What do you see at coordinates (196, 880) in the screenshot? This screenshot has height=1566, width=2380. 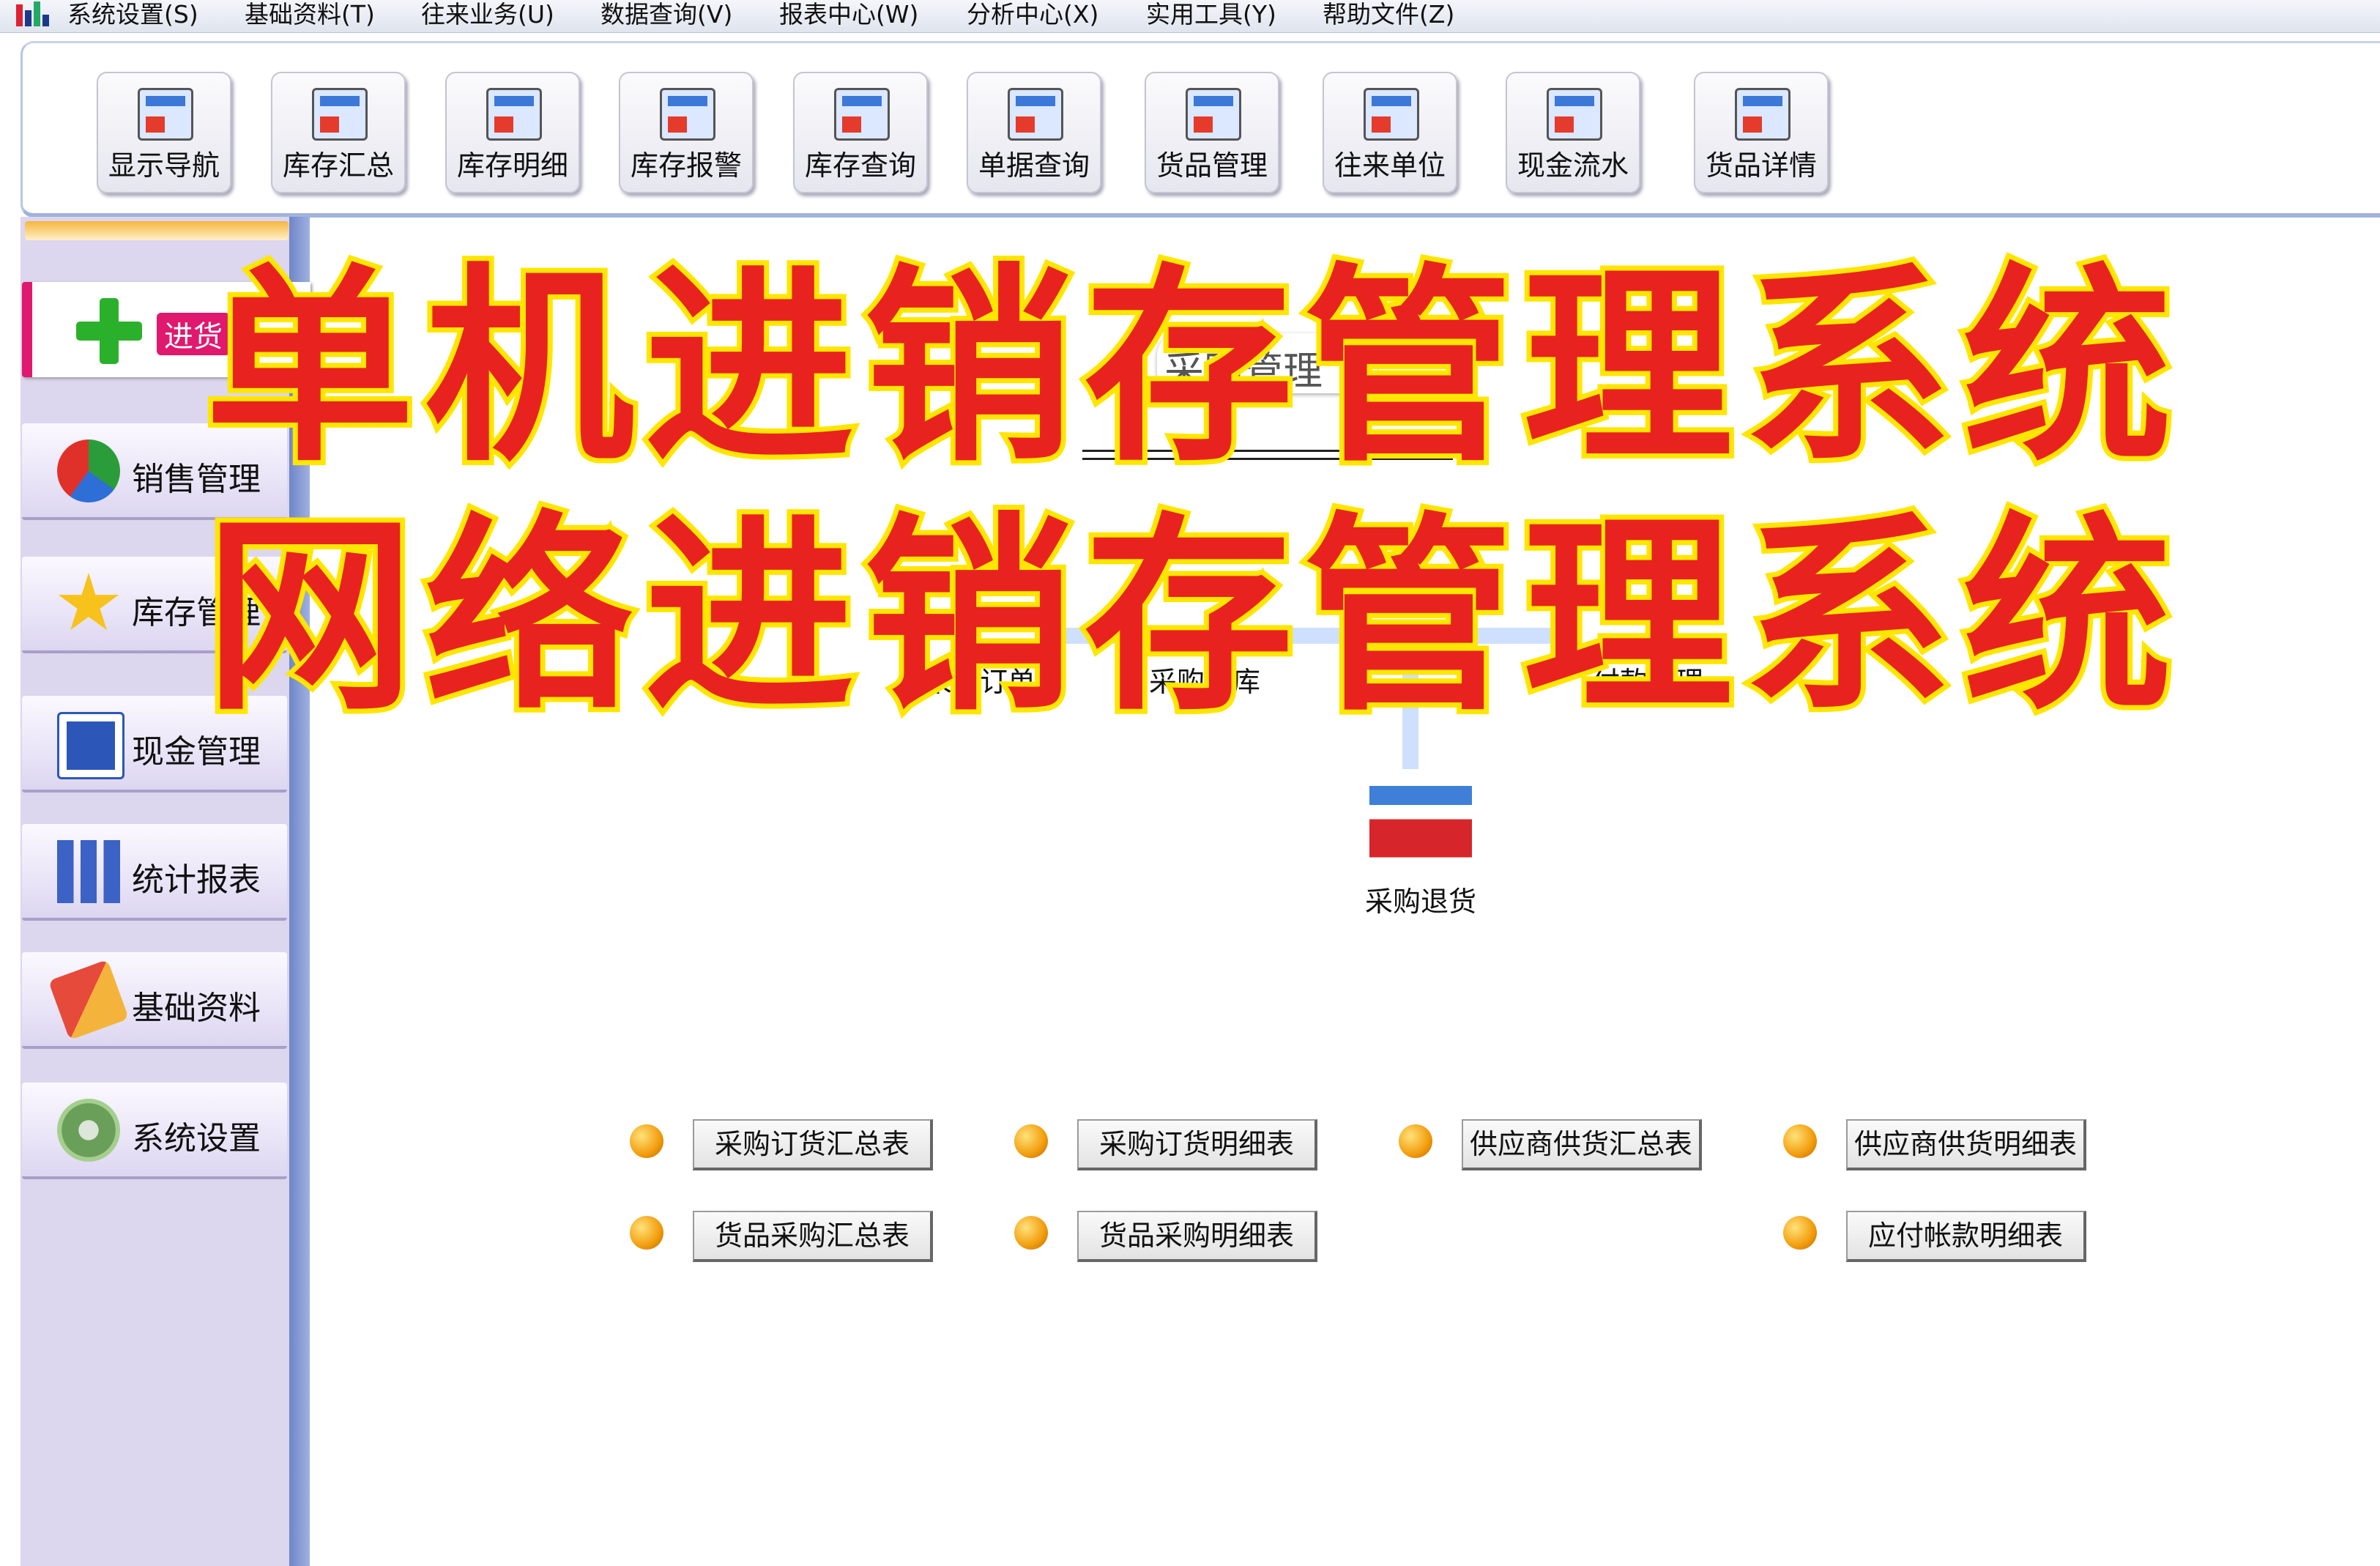 I see `sidebar-item-label: 统计报表` at bounding box center [196, 880].